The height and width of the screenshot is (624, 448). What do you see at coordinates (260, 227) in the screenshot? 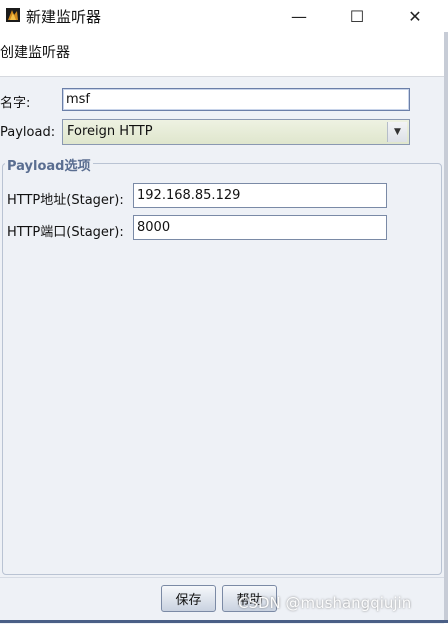
I see `http-port-input` at bounding box center [260, 227].